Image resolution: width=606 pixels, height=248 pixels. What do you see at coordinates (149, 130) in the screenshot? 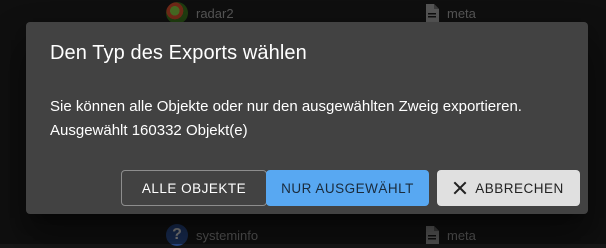
I see `selected-count-text: Ausgewählt 160332 Objekt(e)` at bounding box center [149, 130].